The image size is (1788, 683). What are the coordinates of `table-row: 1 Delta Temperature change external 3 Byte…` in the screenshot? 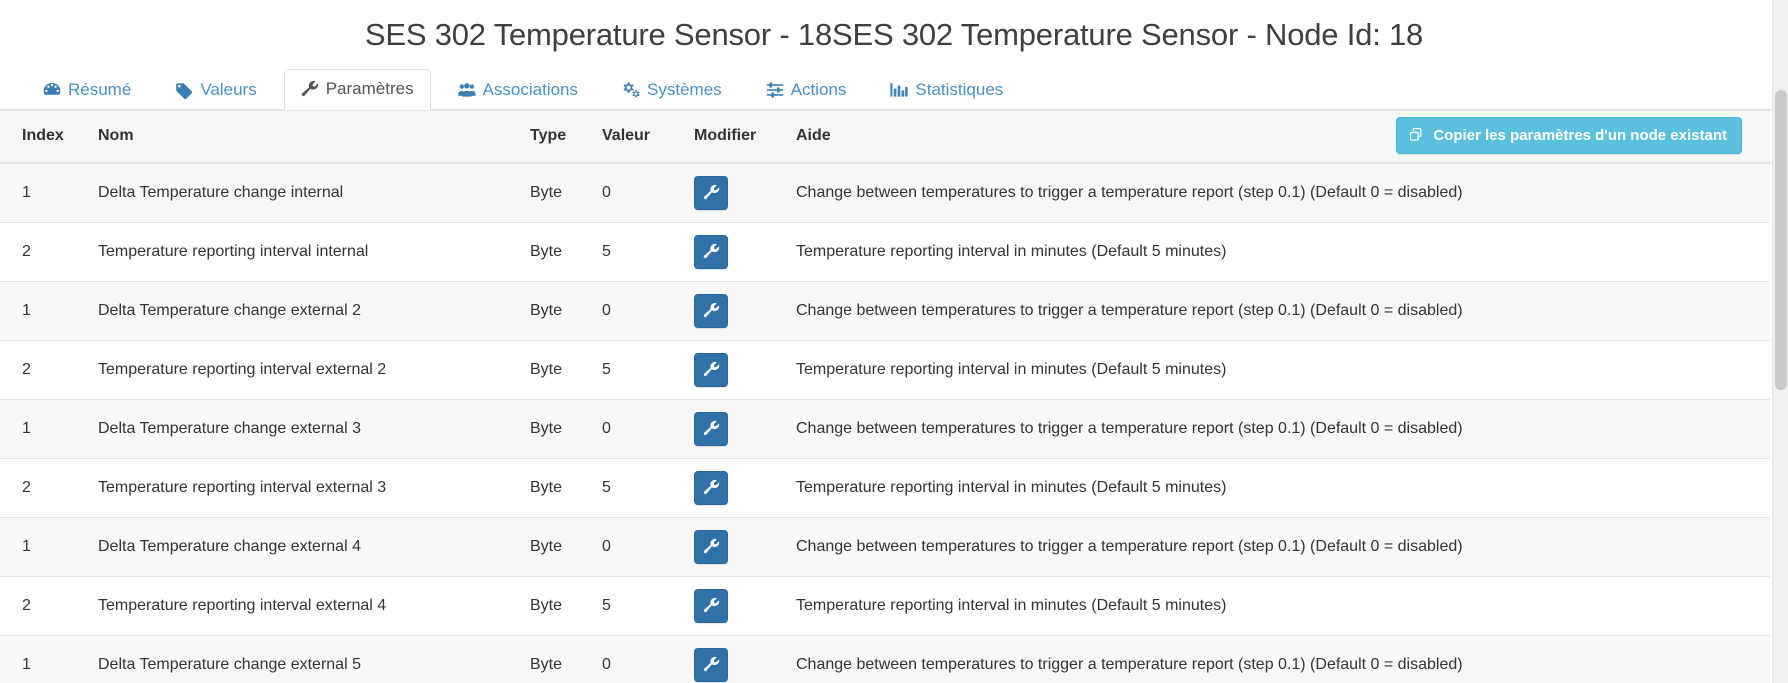 It's located at (885, 428).